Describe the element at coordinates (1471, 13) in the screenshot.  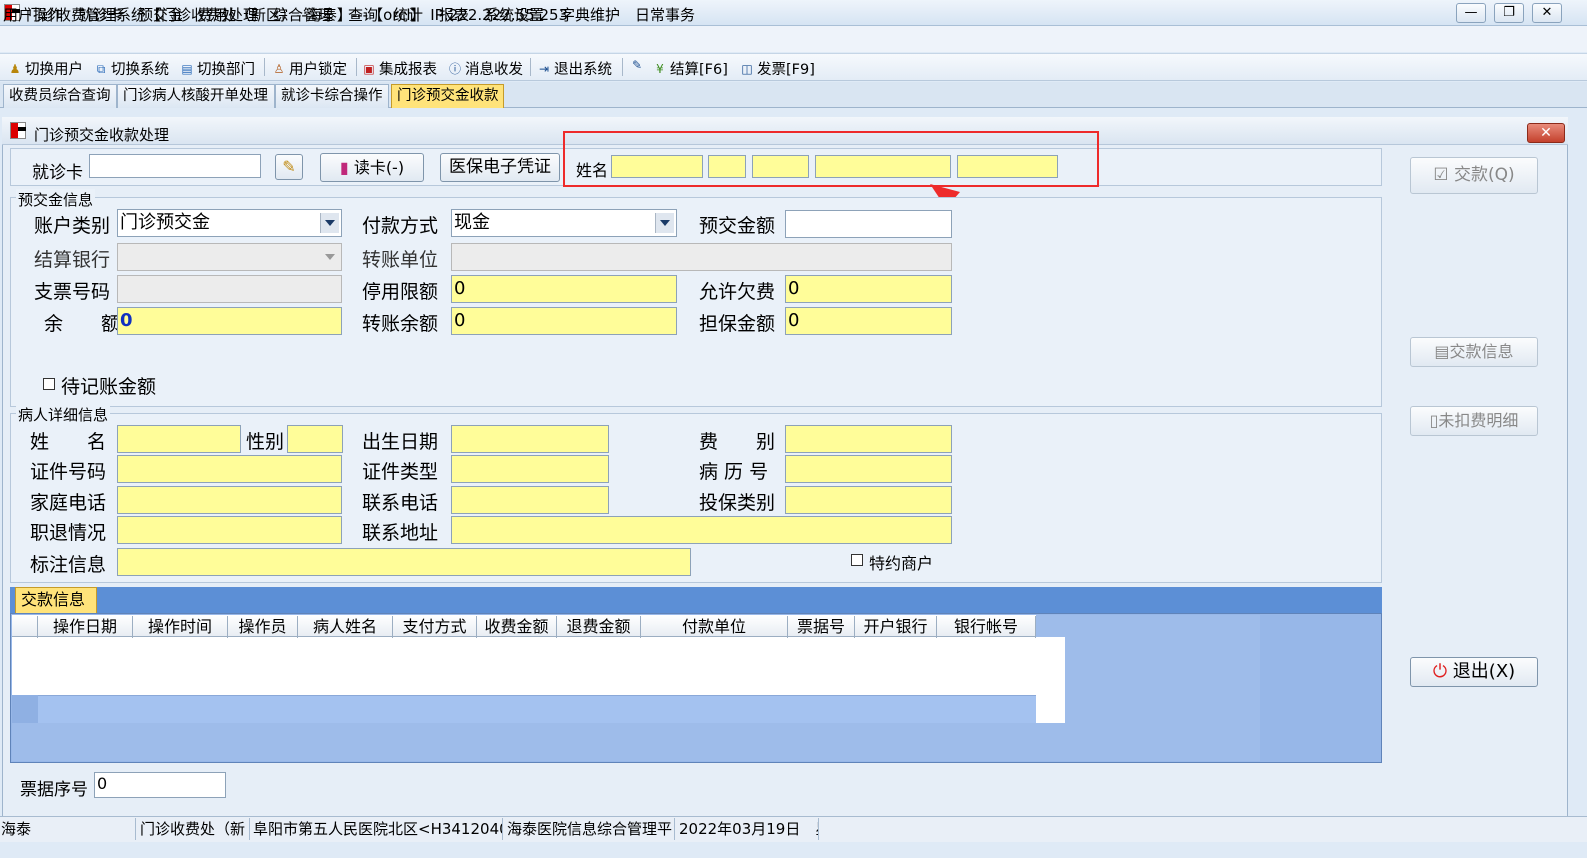
I see `minimize-button: —` at that location.